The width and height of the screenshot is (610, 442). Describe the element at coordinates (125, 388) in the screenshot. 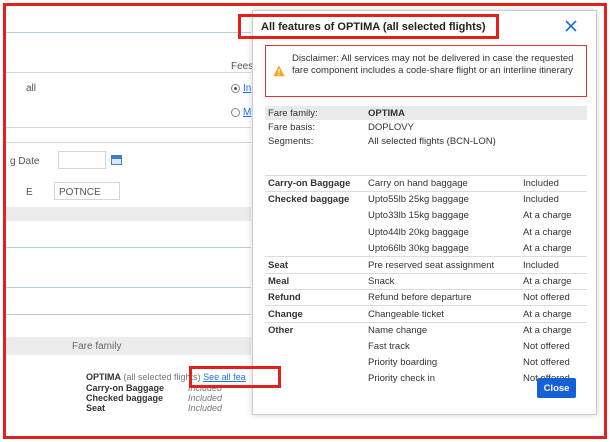

I see `summary-row-label: Carry-on Baggage` at that location.